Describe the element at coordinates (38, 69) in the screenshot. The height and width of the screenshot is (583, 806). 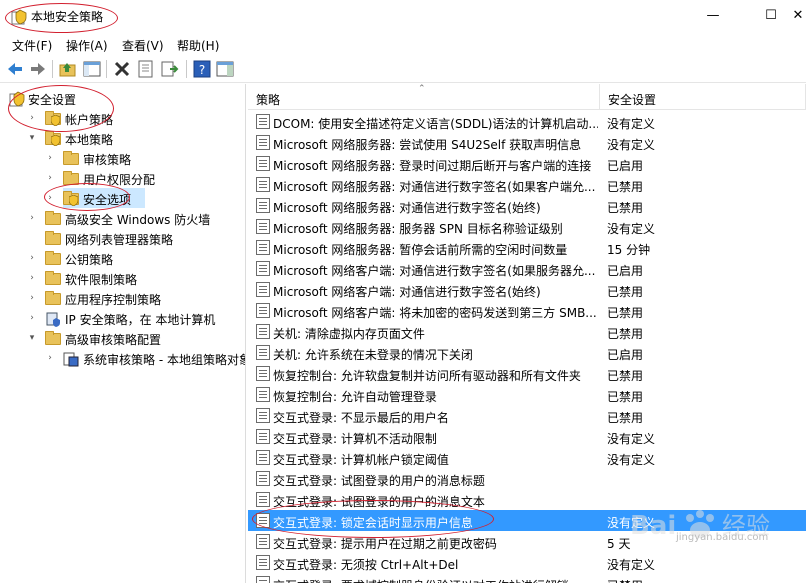
I see `forward-arrow-icon` at that location.